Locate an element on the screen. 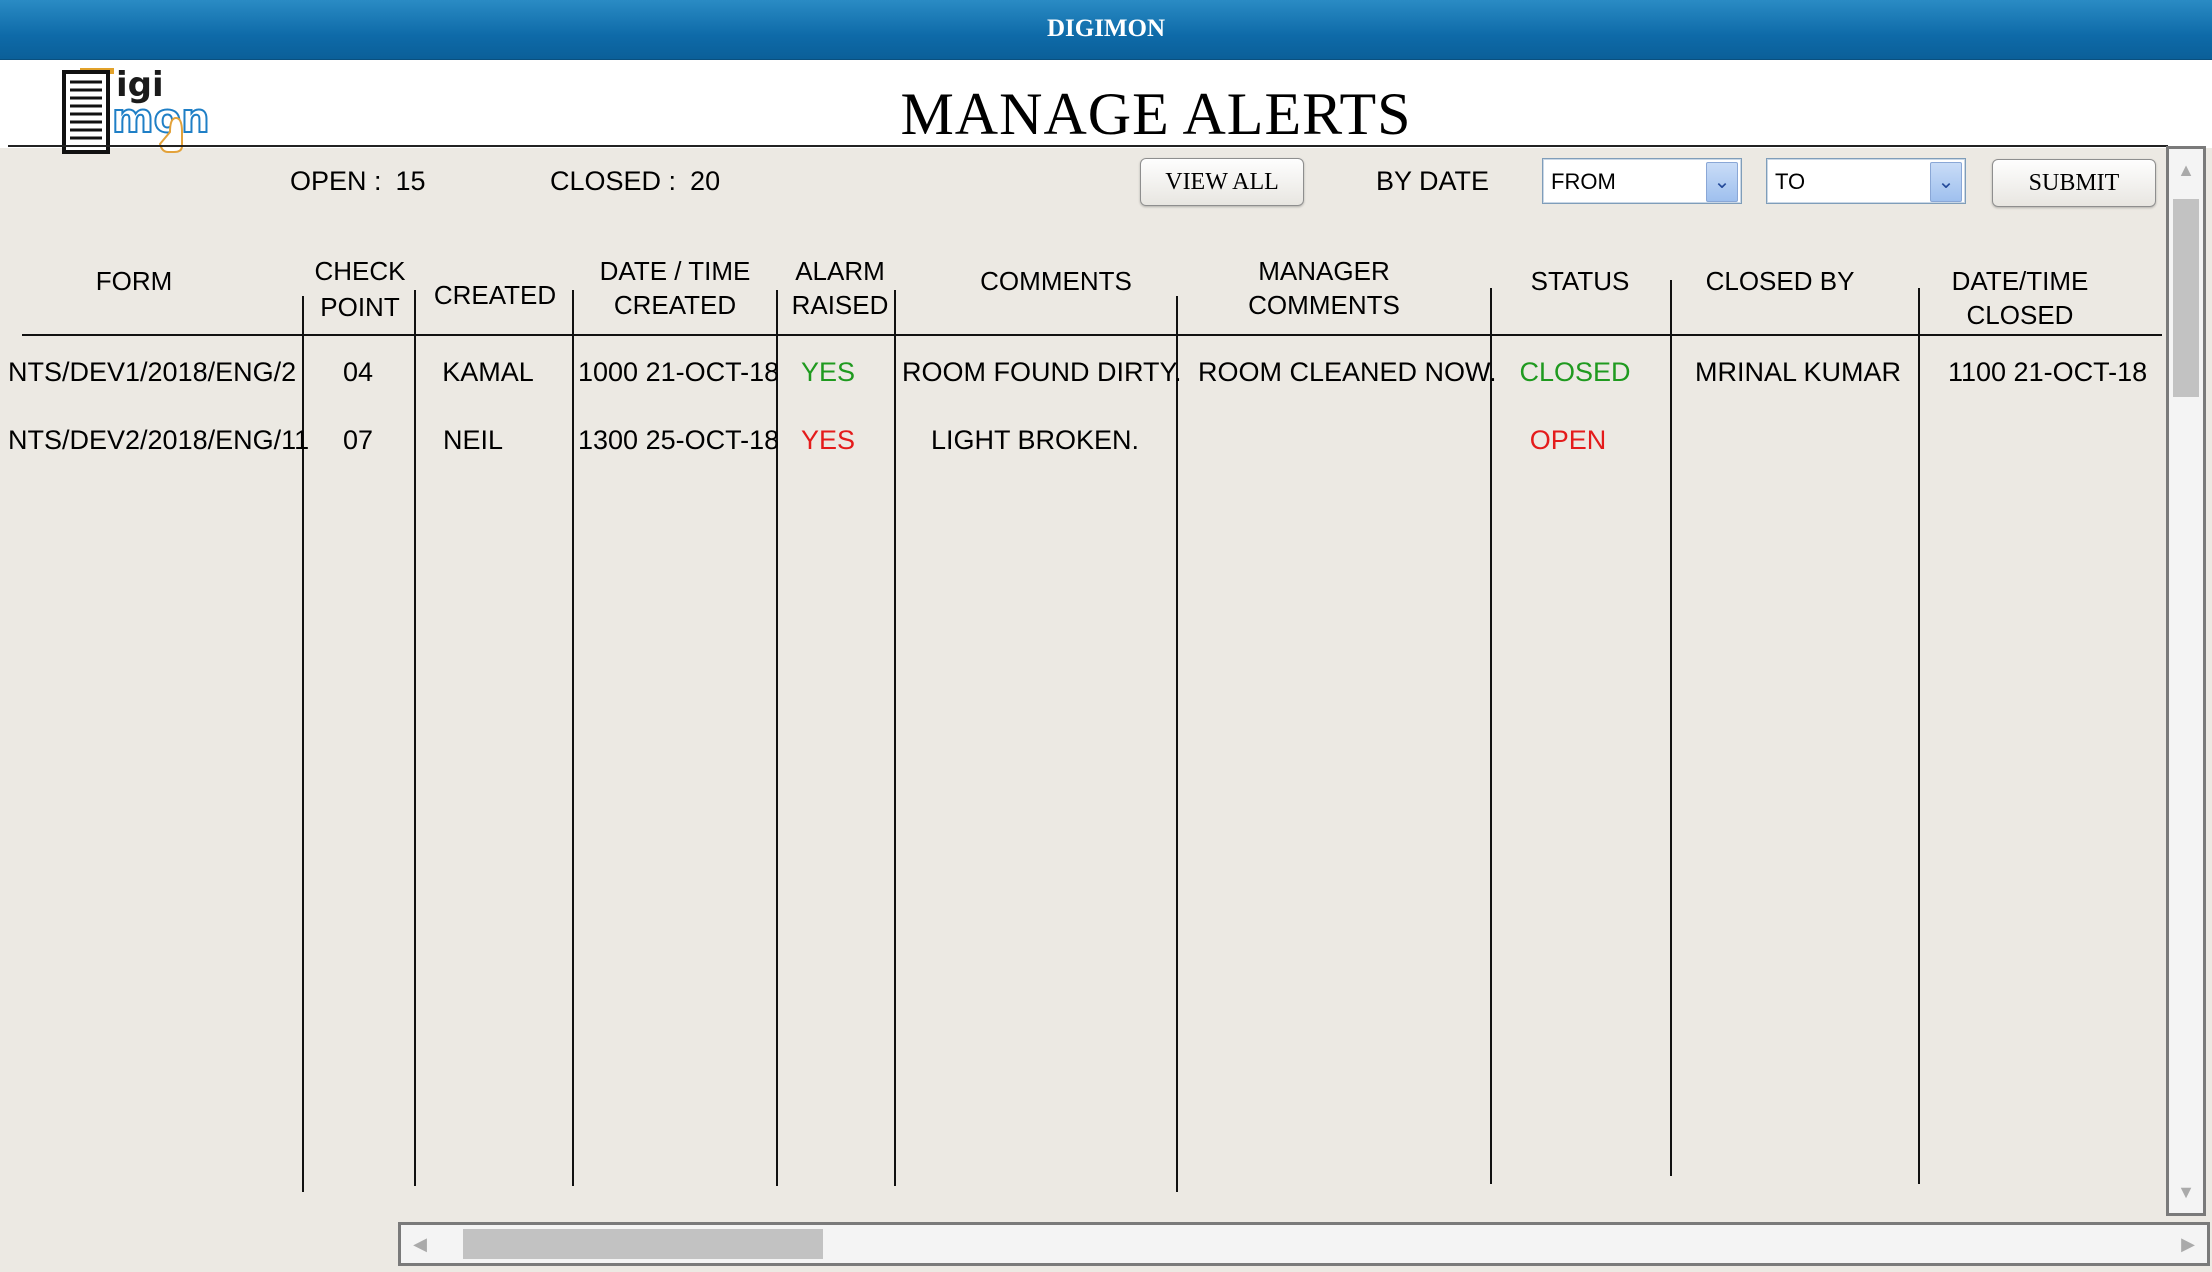 This screenshot has width=2212, height=1272. table-header-rule is located at coordinates (1092, 335).